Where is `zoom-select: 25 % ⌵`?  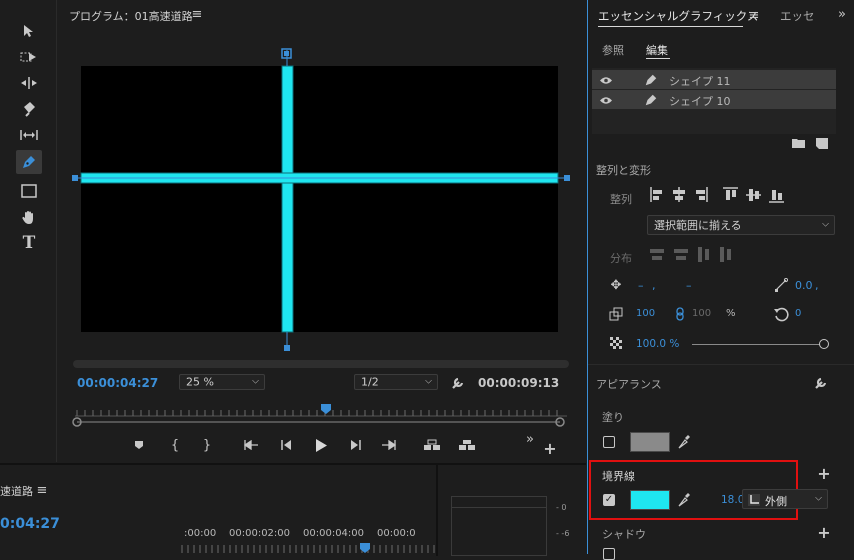
zoom-select: 25 % ⌵ is located at coordinates (222, 382).